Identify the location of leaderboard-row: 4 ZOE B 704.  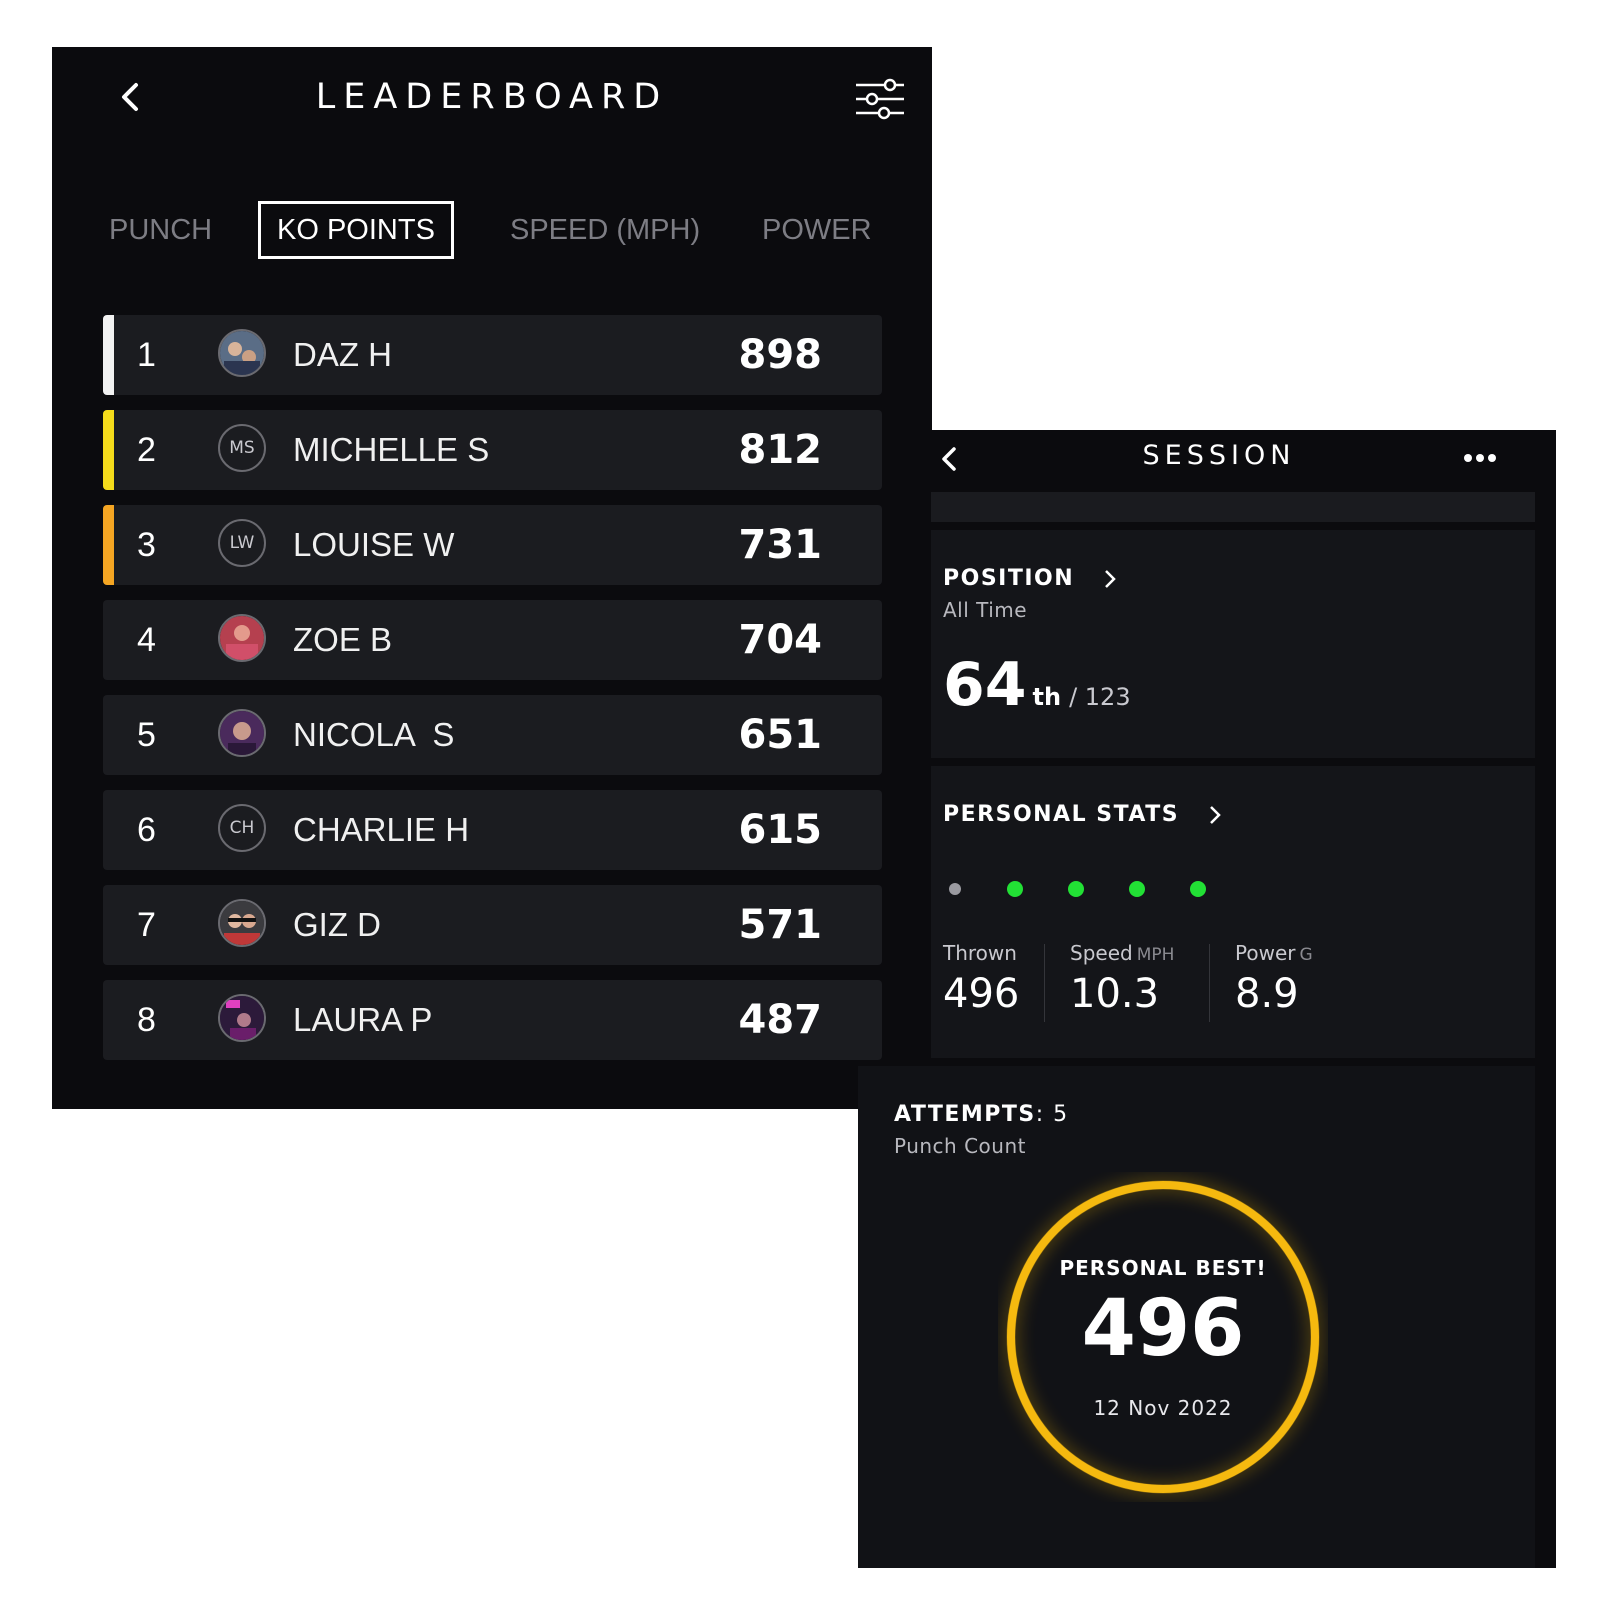
(492, 640).